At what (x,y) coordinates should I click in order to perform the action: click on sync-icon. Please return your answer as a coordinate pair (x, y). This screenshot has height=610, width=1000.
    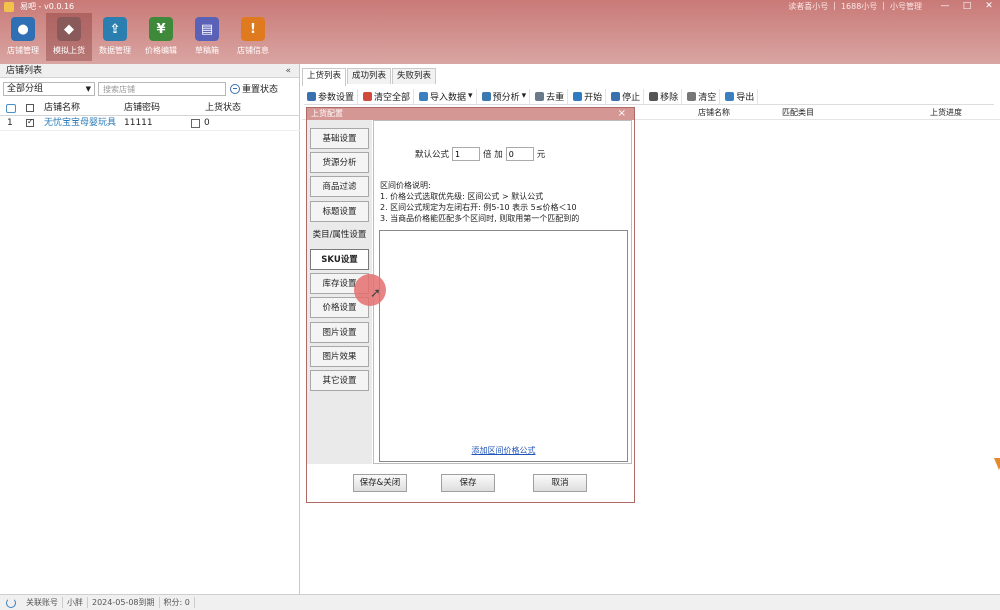
    Looking at the image, I should click on (11, 602).